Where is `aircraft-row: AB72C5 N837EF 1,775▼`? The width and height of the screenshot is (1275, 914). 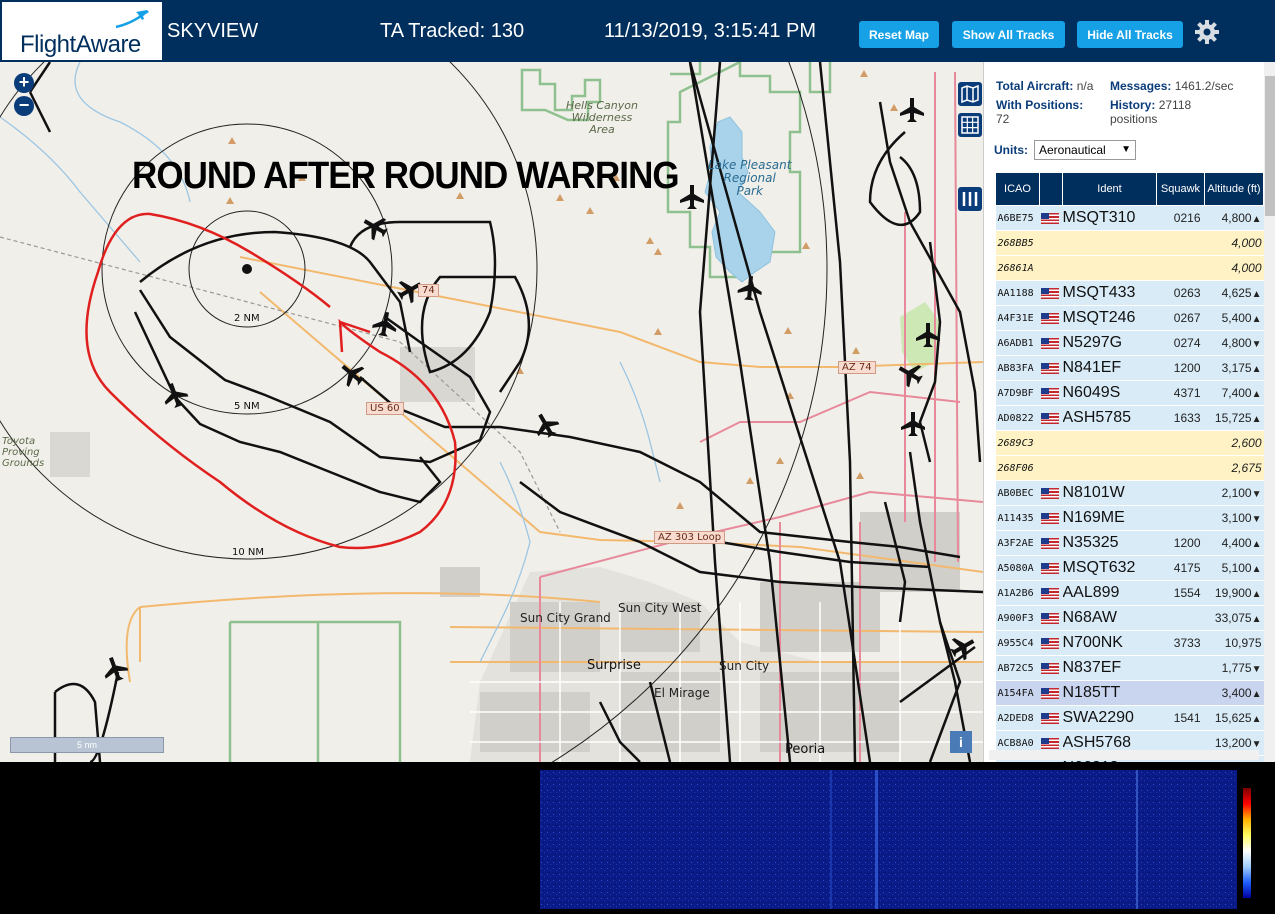 aircraft-row: AB72C5 N837EF 1,775▼ is located at coordinates (1129, 668).